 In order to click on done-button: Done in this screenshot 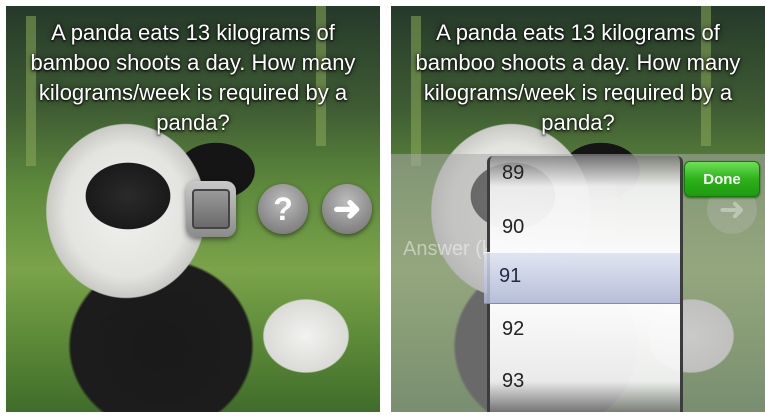, I will do `click(722, 179)`.